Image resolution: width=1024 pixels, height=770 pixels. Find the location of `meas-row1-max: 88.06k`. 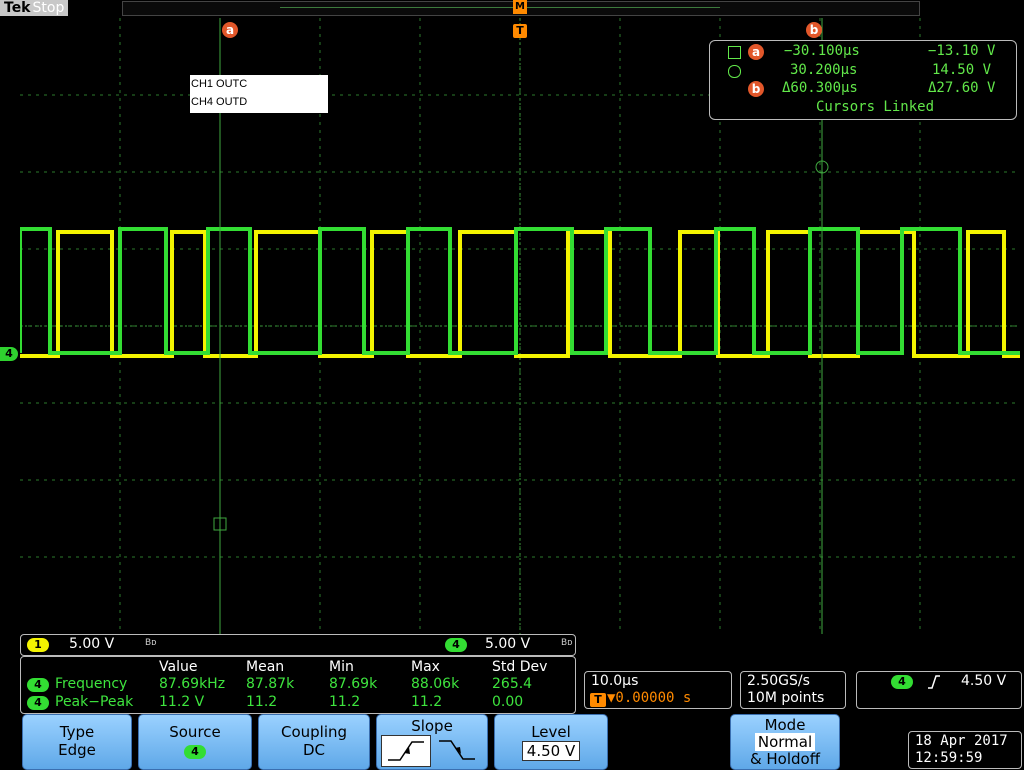

meas-row1-max: 88.06k is located at coordinates (435, 684).